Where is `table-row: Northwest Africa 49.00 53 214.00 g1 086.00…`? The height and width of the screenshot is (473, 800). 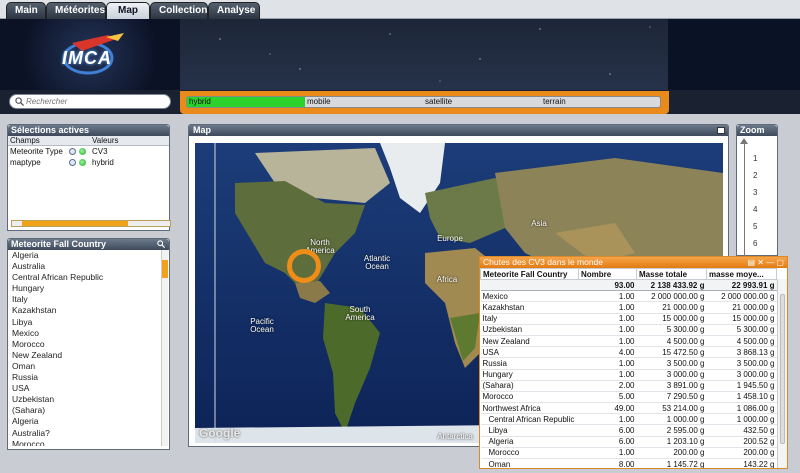 table-row: Northwest Africa 49.00 53 214.00 g1 086.00… is located at coordinates (628, 408).